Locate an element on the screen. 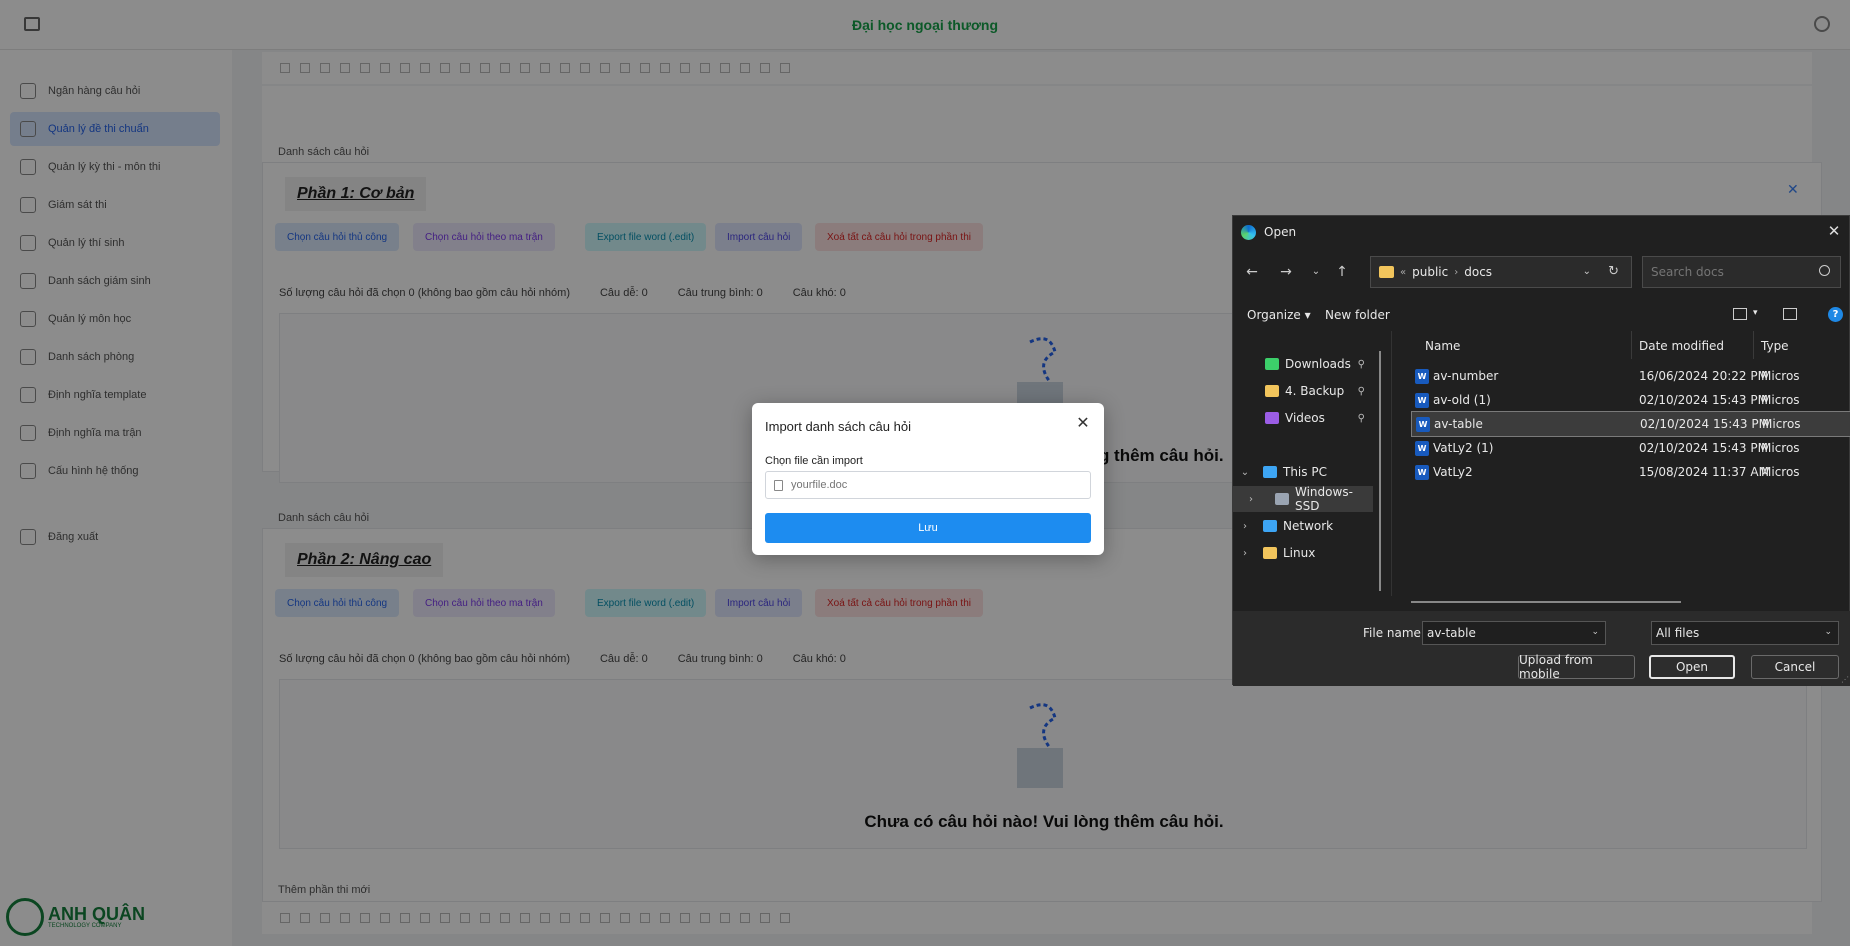 This screenshot has height=946, width=1850. file-date: 15/08/2024 11:37 AM is located at coordinates (1704, 472).